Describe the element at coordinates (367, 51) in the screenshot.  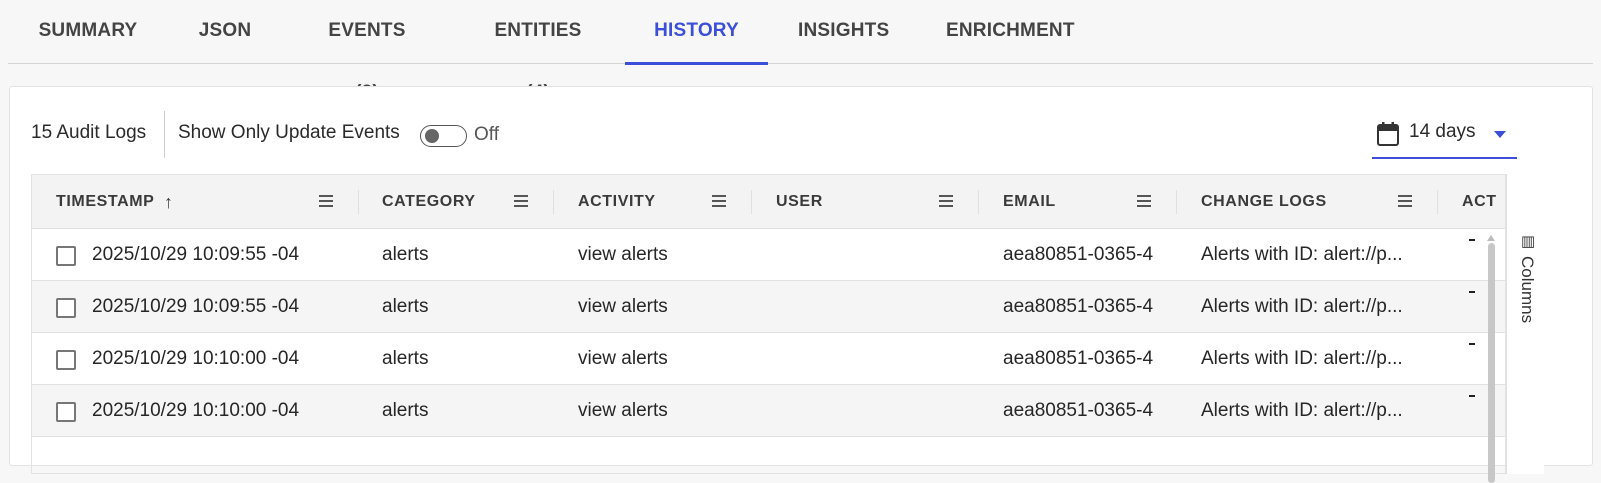
I see `tab-events: EVENTS (3)` at that location.